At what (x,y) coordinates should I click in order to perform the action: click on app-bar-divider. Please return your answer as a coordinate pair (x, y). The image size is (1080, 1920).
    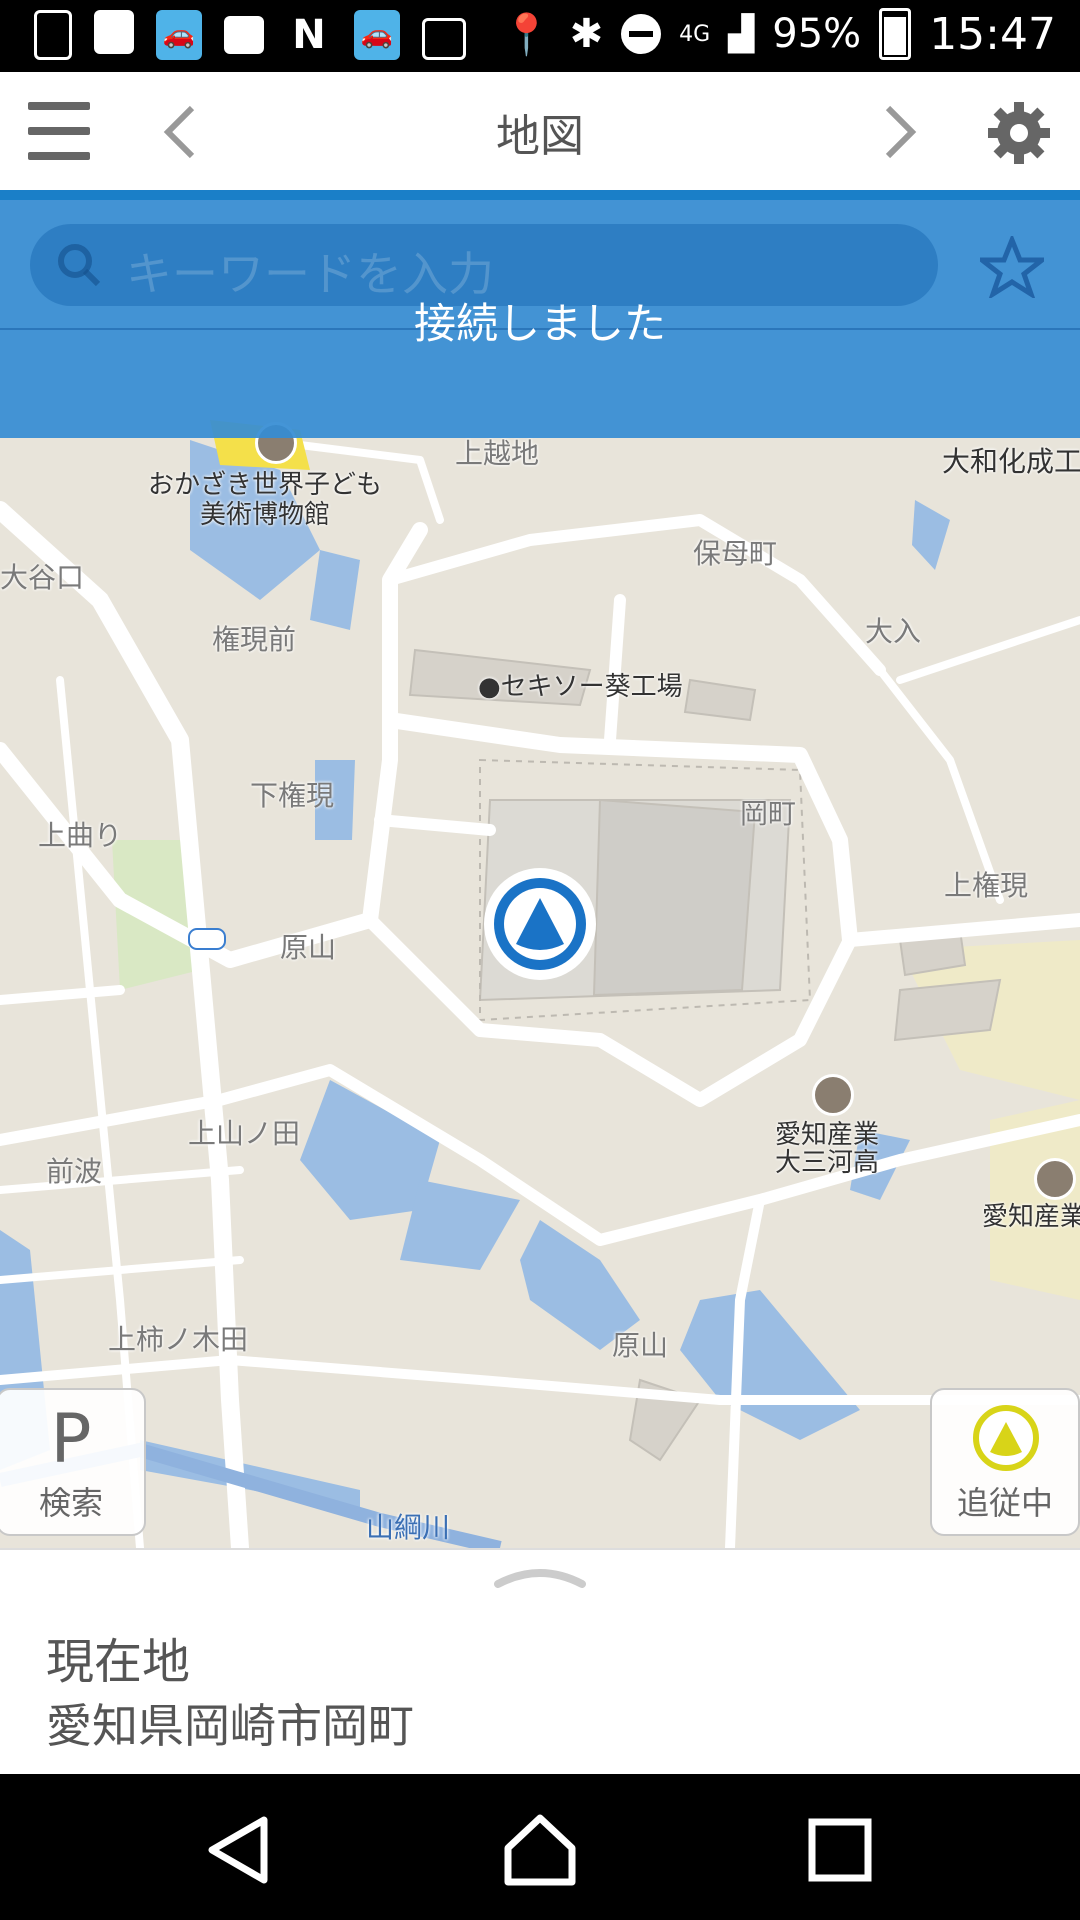
    Looking at the image, I should click on (540, 195).